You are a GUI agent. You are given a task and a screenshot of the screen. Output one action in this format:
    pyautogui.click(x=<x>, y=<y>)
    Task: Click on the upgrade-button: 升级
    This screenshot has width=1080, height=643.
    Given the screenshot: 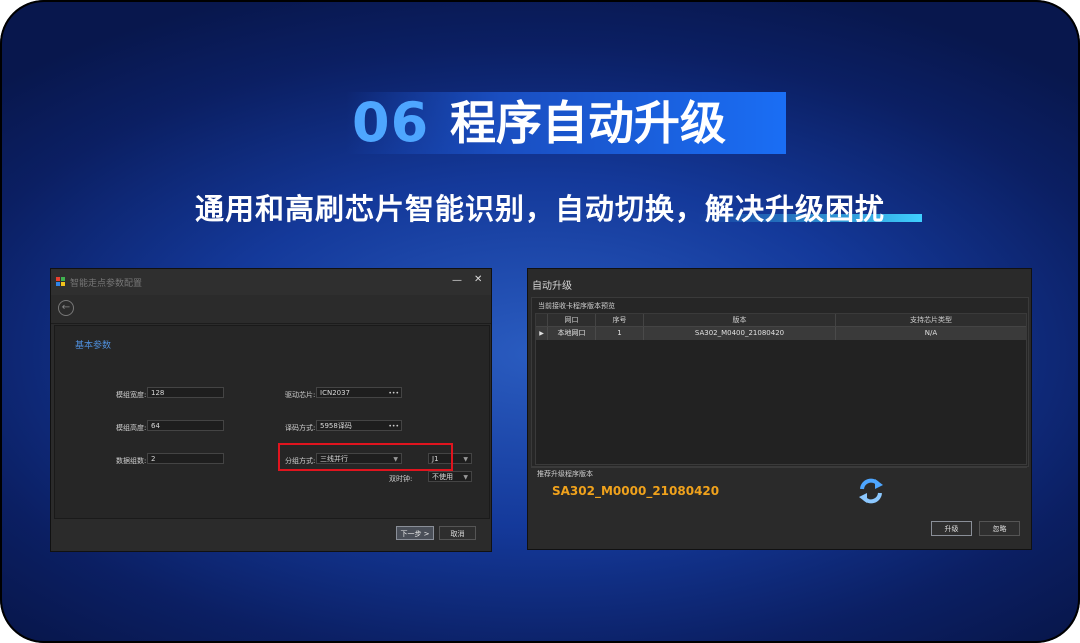 What is the action you would take?
    pyautogui.click(x=951, y=528)
    